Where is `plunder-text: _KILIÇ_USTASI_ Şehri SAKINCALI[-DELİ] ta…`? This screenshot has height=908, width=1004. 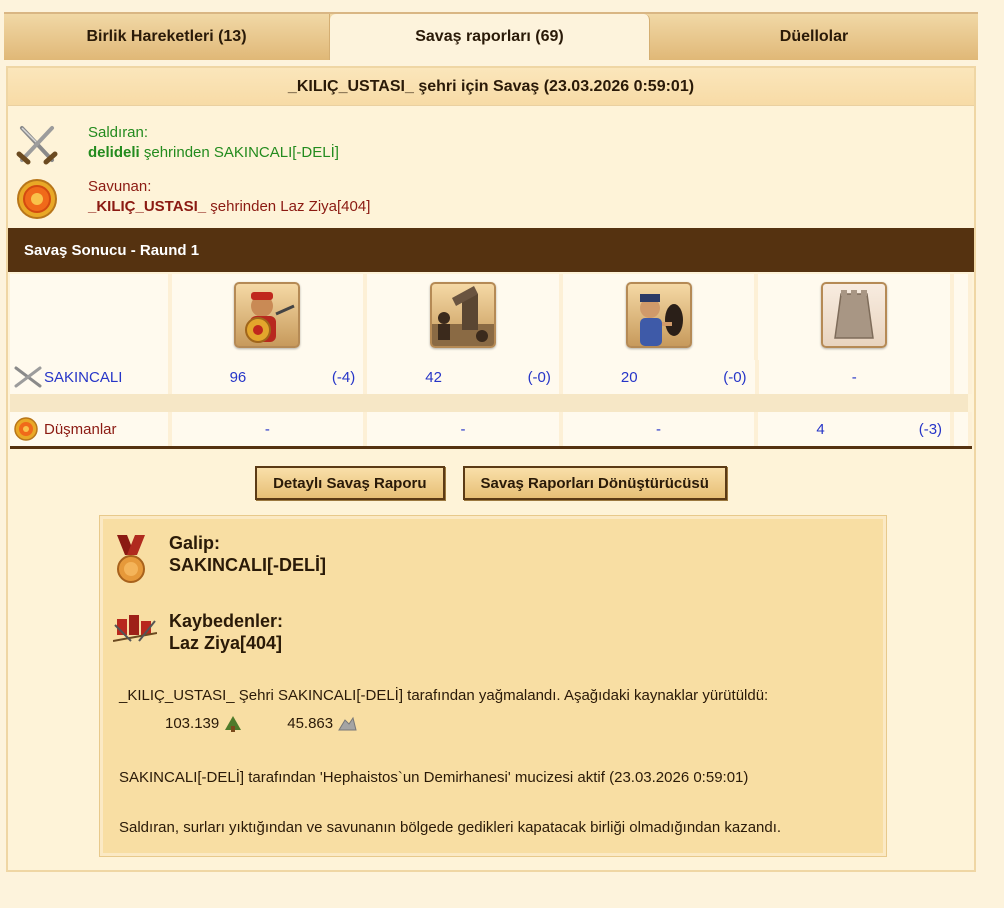
plunder-text: _KILIÇ_USTASI_ Şehri SAKINCALI[-DELİ] ta… is located at coordinates (444, 695).